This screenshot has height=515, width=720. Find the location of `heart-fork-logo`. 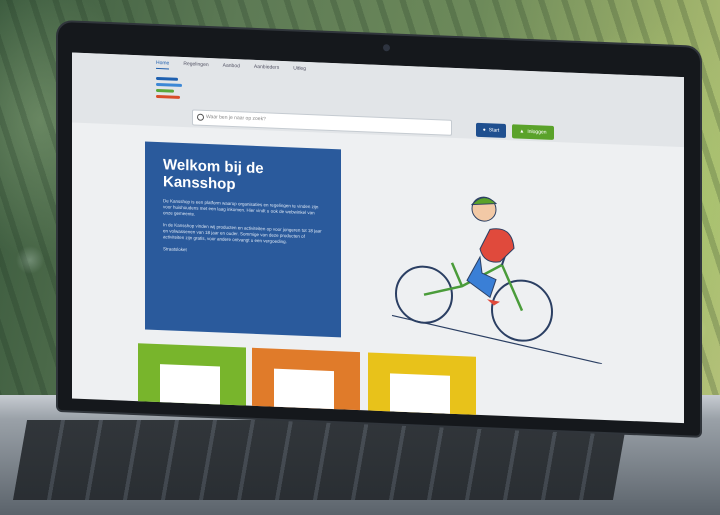

heart-fork-logo is located at coordinates (304, 393).